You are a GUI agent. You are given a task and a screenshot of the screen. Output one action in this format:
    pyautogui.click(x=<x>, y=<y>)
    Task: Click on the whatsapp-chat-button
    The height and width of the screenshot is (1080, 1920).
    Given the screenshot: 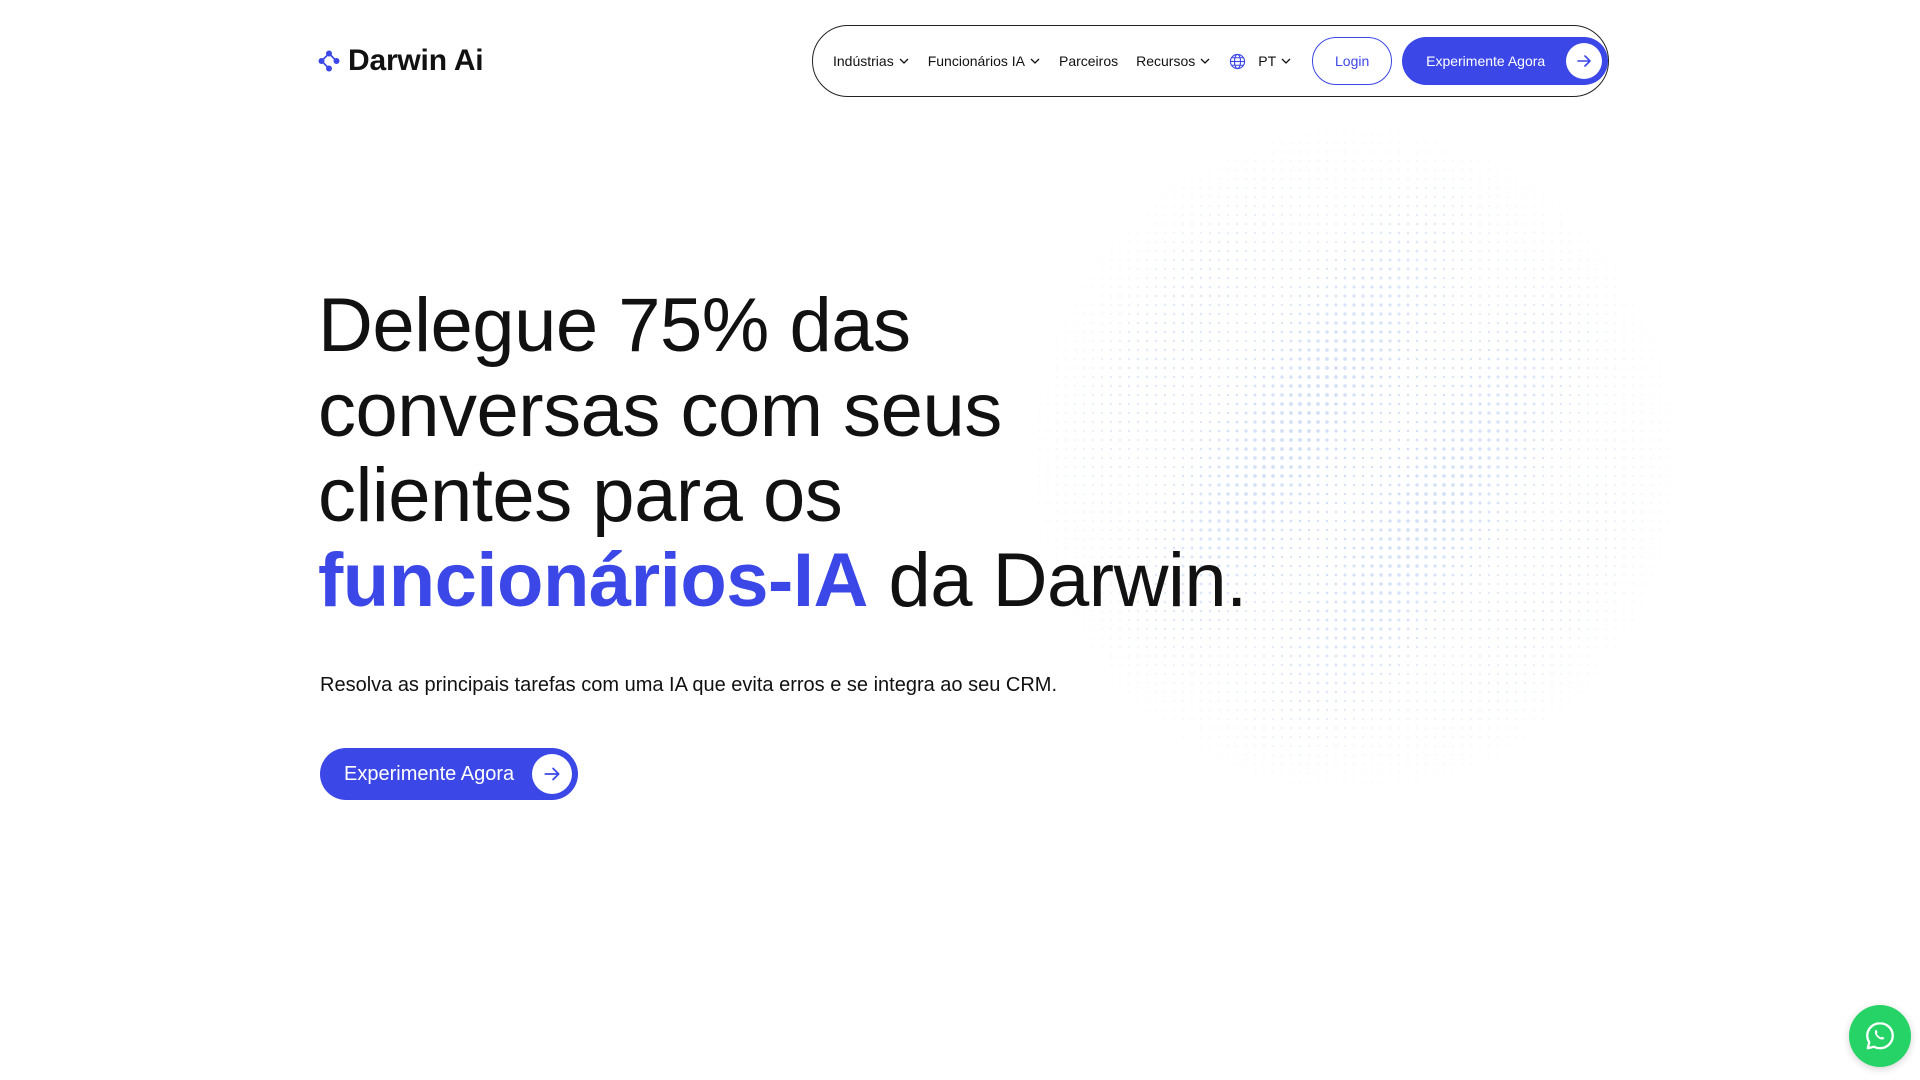 What is the action you would take?
    pyautogui.click(x=1880, y=1036)
    